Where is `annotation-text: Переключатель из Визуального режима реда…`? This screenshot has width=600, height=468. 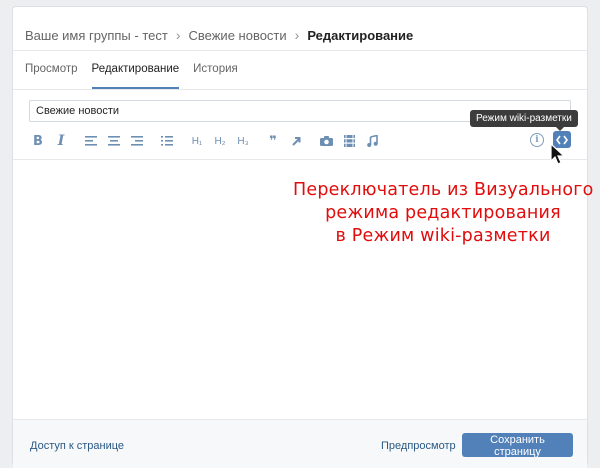
annotation-text: Переключатель из Визуального режима реда… is located at coordinates (443, 213).